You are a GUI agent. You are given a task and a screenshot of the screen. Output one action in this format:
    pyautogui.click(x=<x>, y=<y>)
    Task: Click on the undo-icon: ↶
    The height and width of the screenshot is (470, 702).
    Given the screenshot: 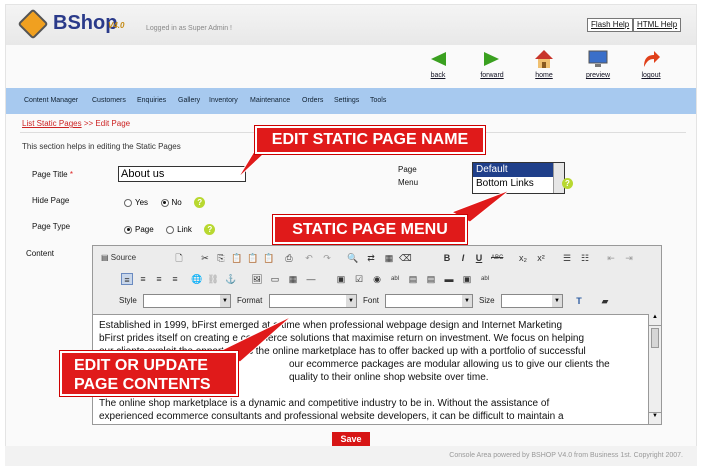 What is the action you would take?
    pyautogui.click(x=309, y=258)
    